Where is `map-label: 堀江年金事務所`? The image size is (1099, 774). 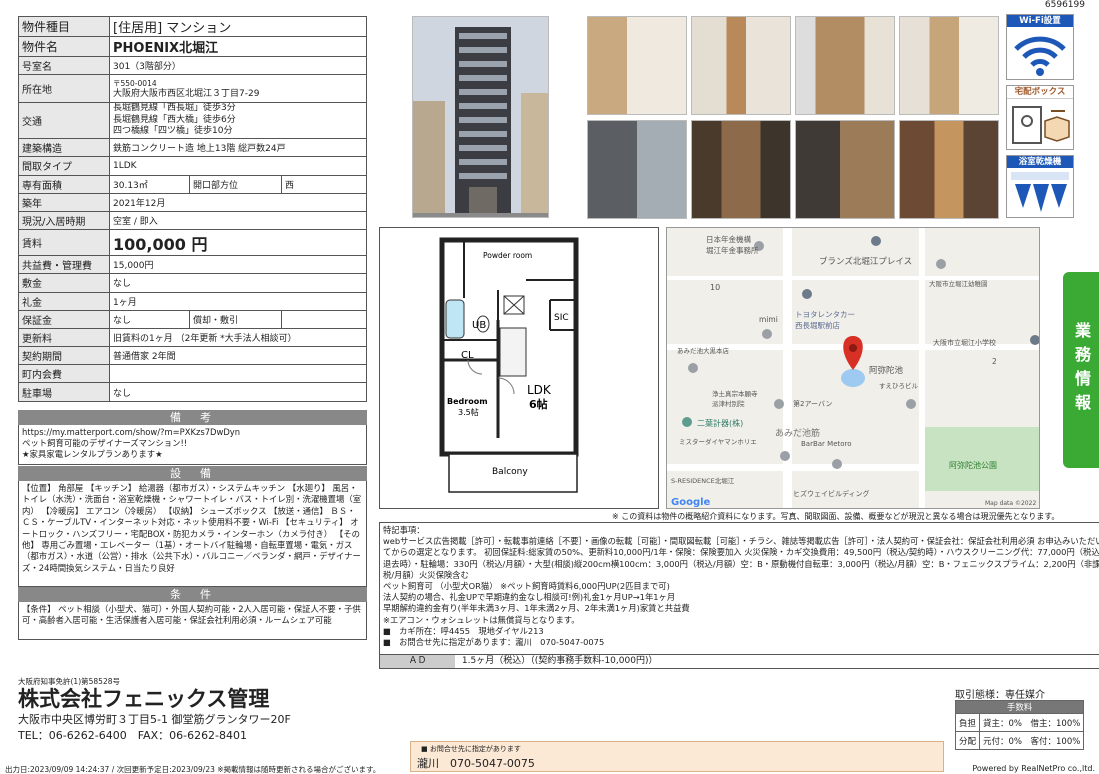
map-label: 堀江年金事務所 is located at coordinates (732, 250).